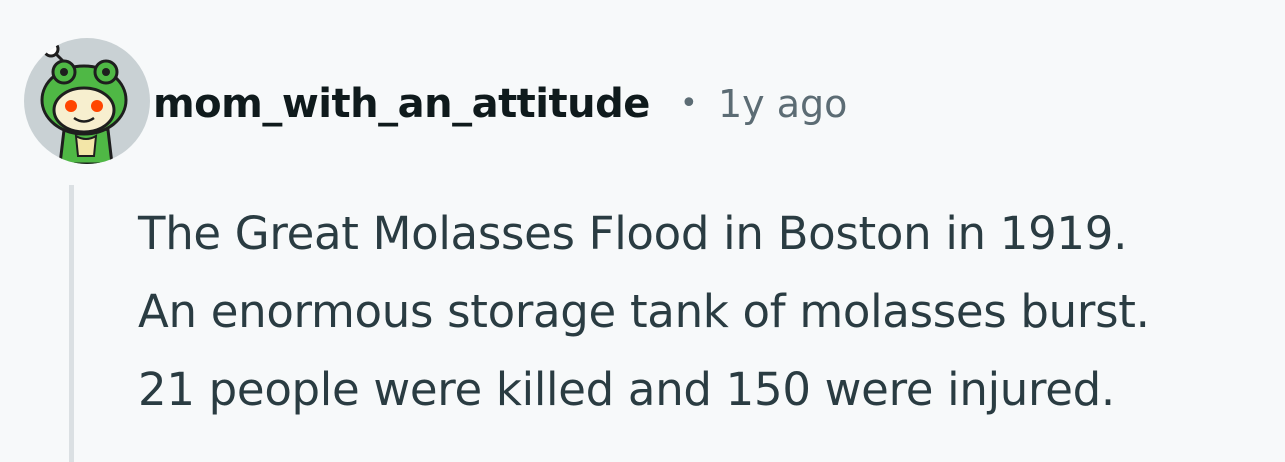 The image size is (1285, 462). I want to click on comment-timestamp: 1y ago, so click(782, 104).